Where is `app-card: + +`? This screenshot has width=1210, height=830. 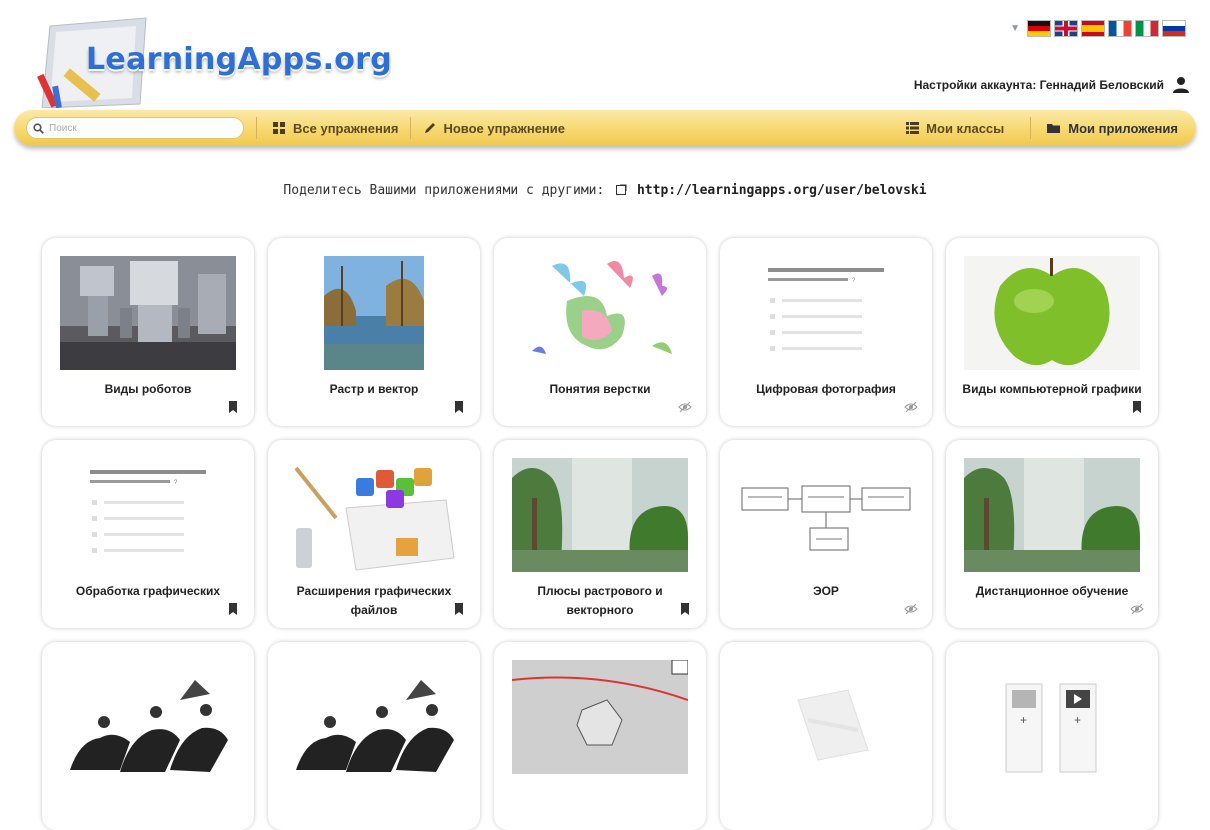
app-card: + + is located at coordinates (1052, 736).